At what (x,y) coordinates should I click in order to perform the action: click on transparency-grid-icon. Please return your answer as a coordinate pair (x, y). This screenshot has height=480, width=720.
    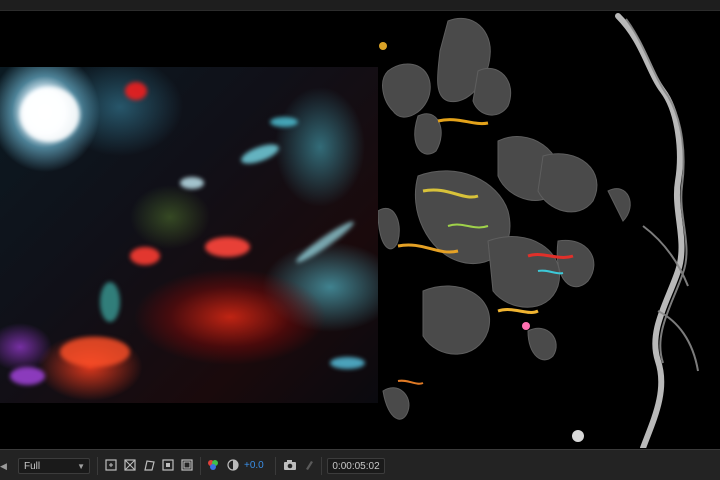
    Looking at the image, I should click on (130, 465).